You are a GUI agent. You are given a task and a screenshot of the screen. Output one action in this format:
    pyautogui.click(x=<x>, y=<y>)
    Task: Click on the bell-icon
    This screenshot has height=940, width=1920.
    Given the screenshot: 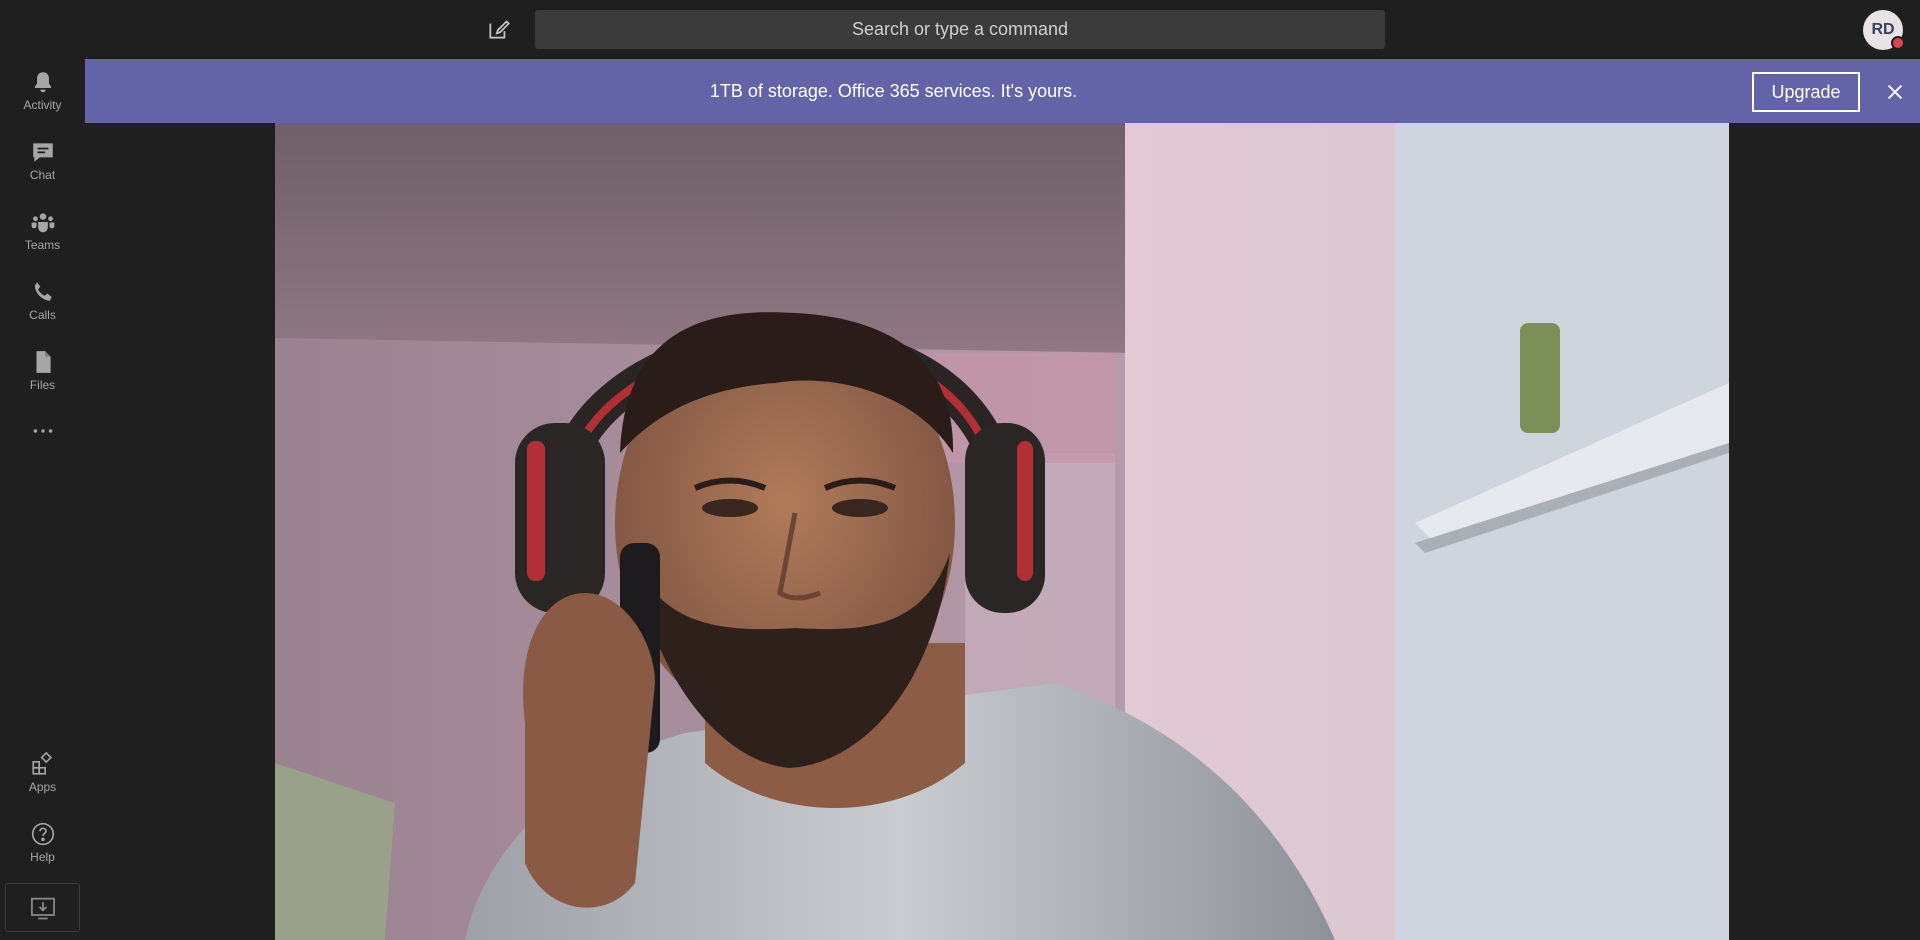 What is the action you would take?
    pyautogui.click(x=42, y=81)
    